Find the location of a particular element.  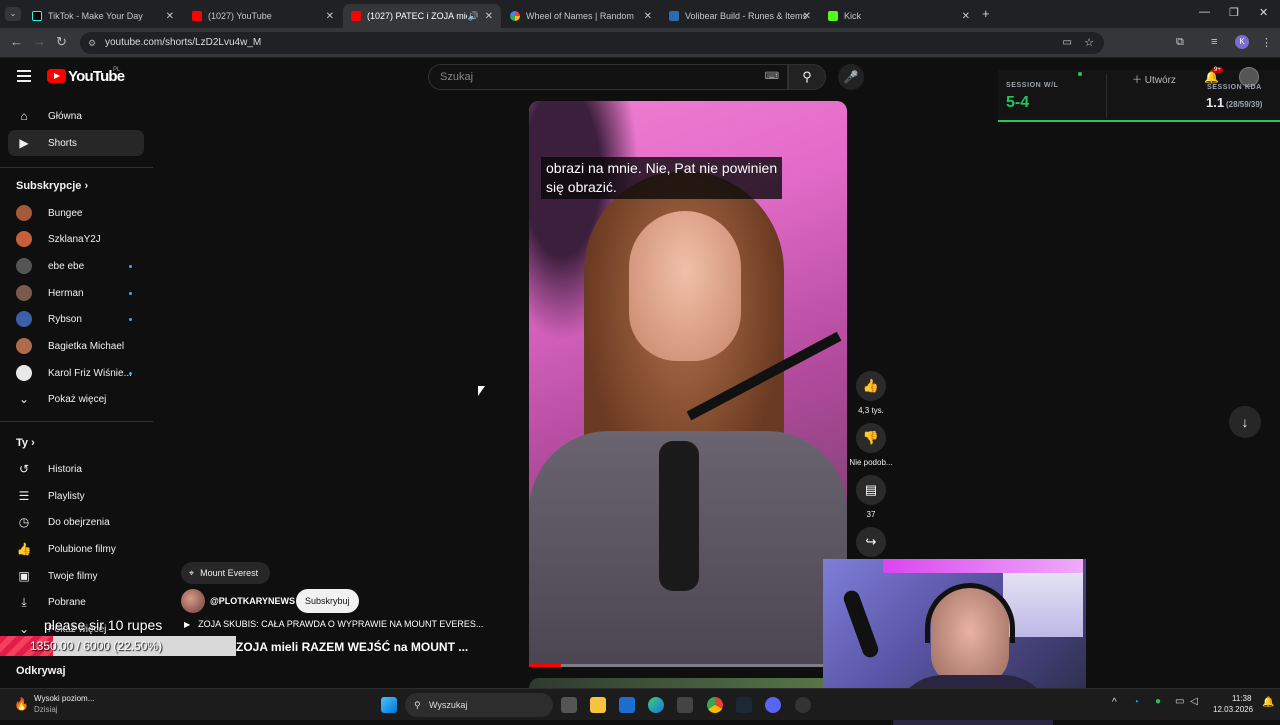

steam-icon is located at coordinates (744, 705).